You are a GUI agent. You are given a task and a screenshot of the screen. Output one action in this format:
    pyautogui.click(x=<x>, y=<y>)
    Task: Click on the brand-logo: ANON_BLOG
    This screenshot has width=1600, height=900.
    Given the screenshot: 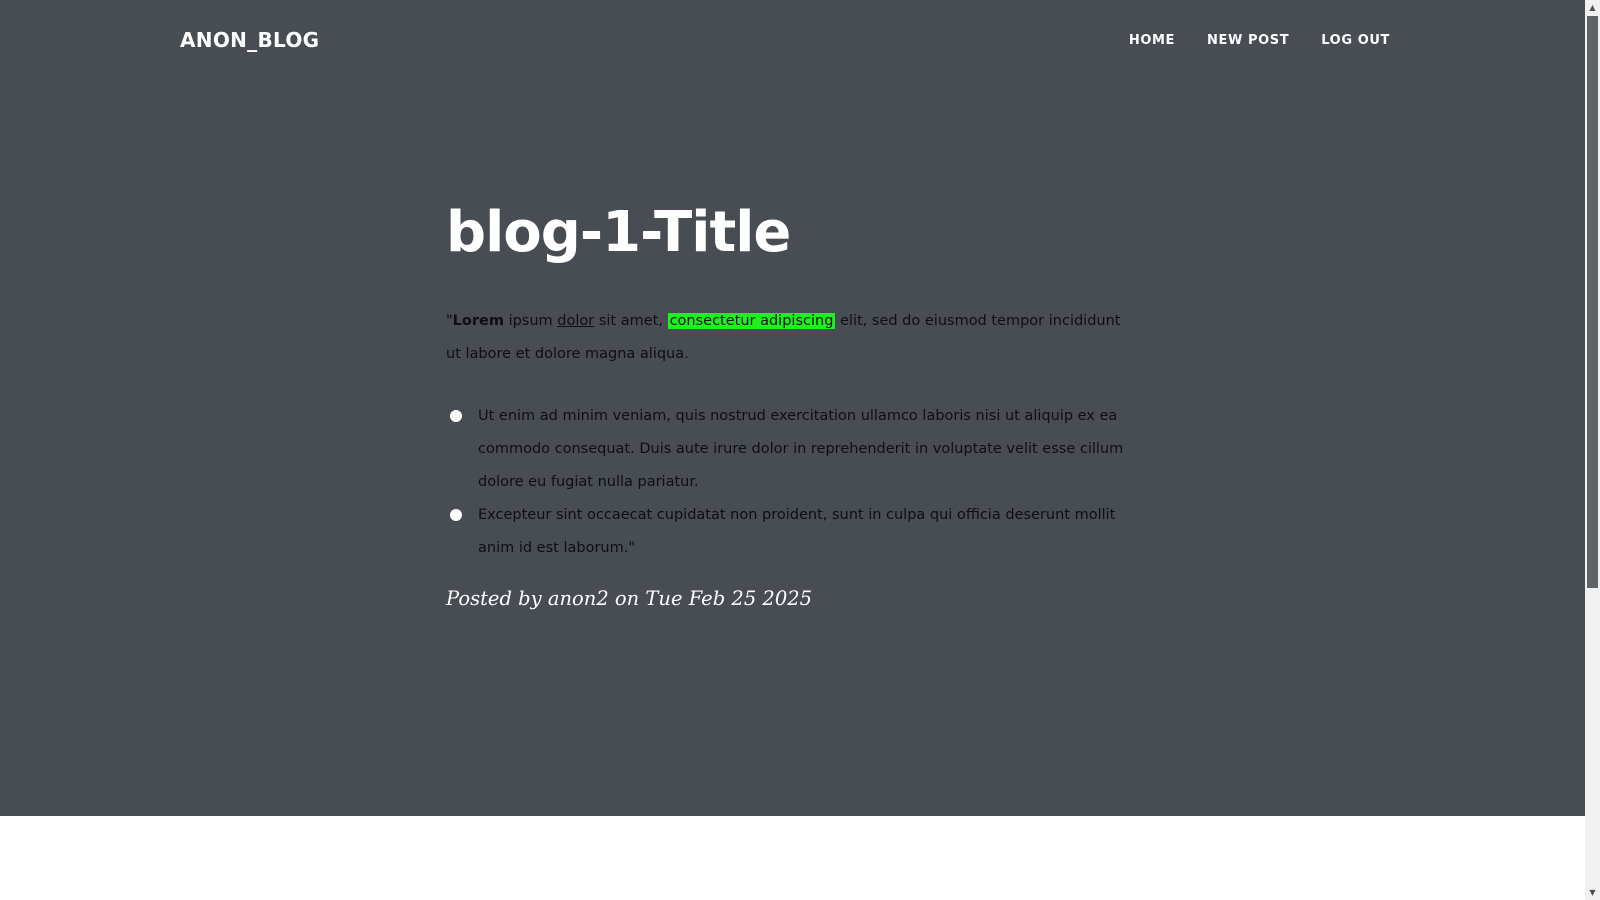 What is the action you would take?
    pyautogui.click(x=249, y=40)
    